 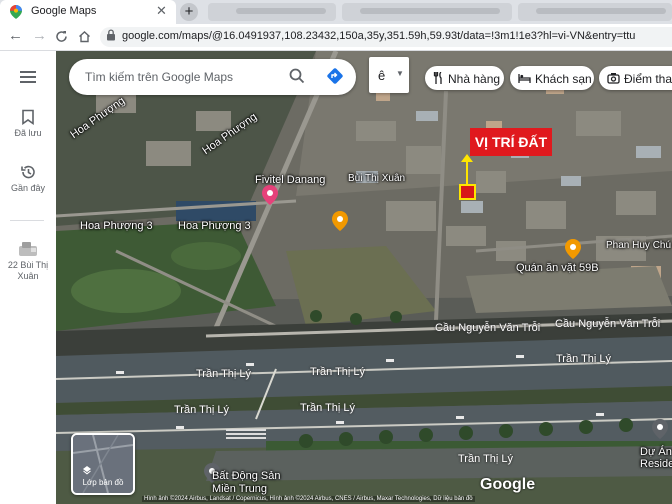 I want to click on home-icon, so click(x=84, y=36).